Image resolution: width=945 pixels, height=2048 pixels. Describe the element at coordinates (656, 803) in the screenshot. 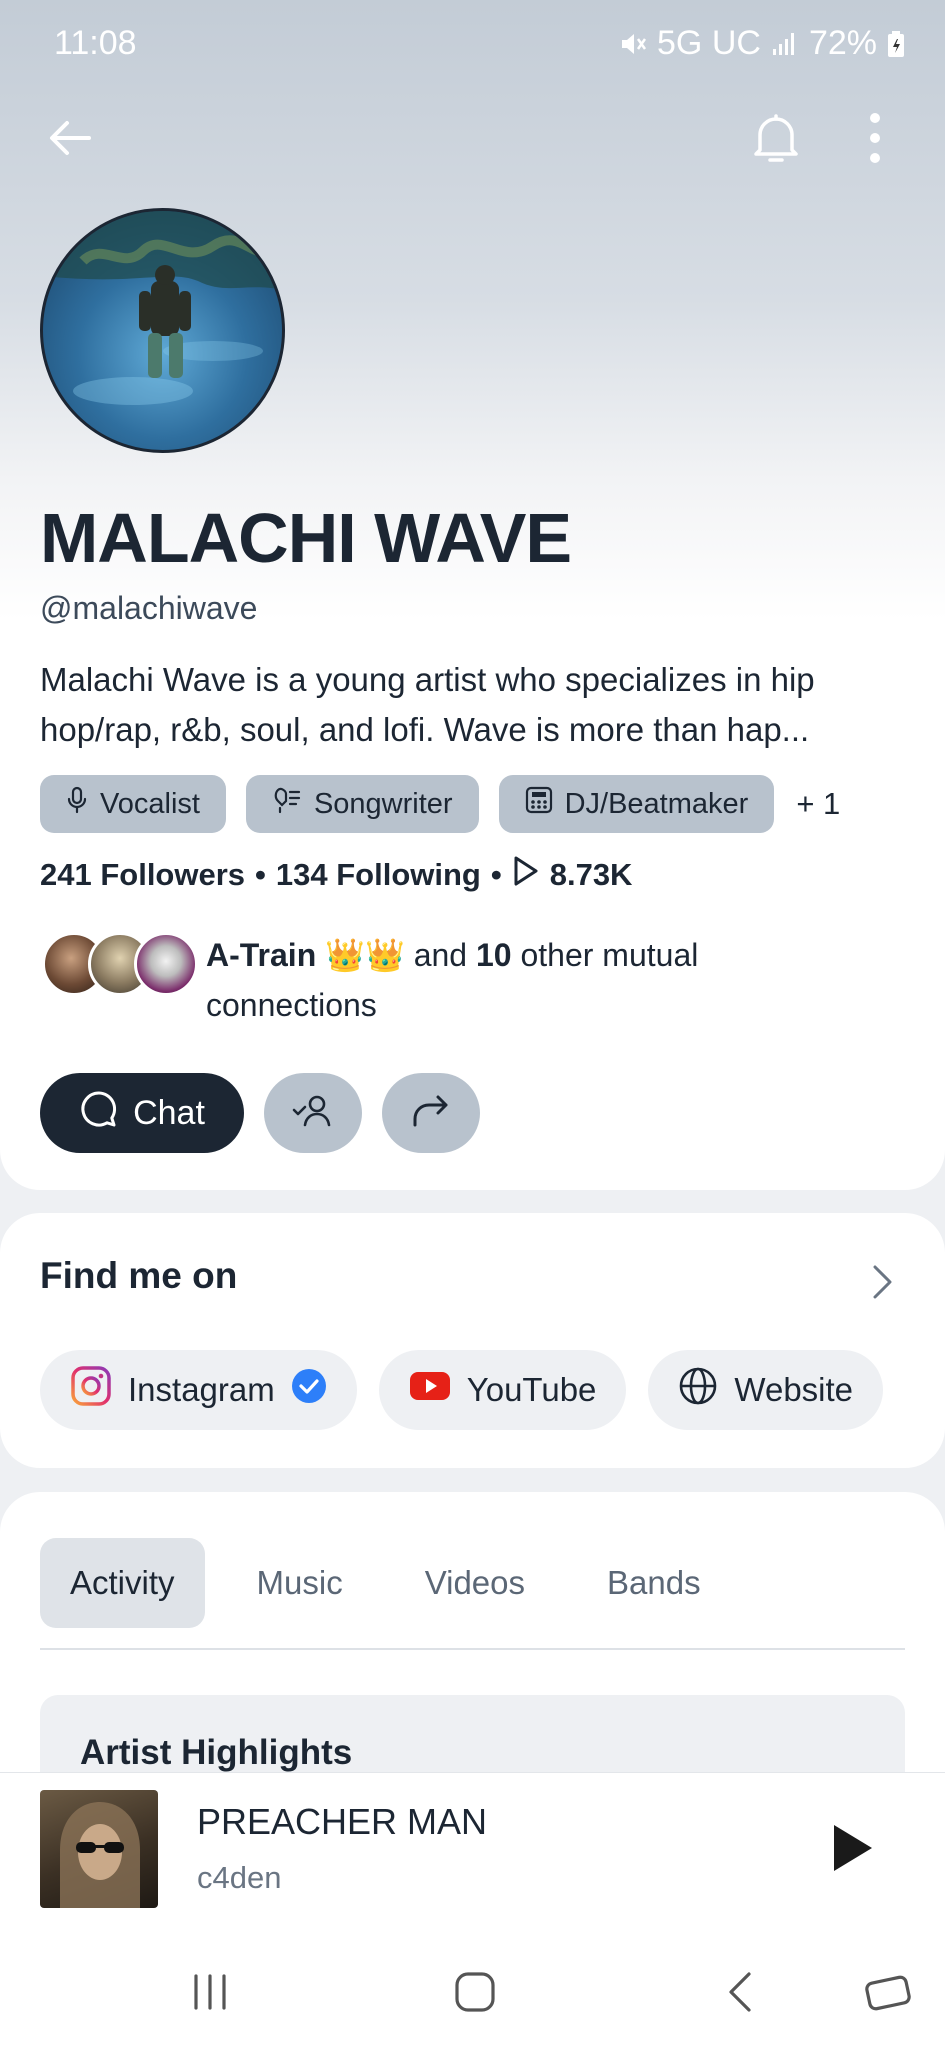

I see `tag-label: DJ/Beatmaker` at that location.